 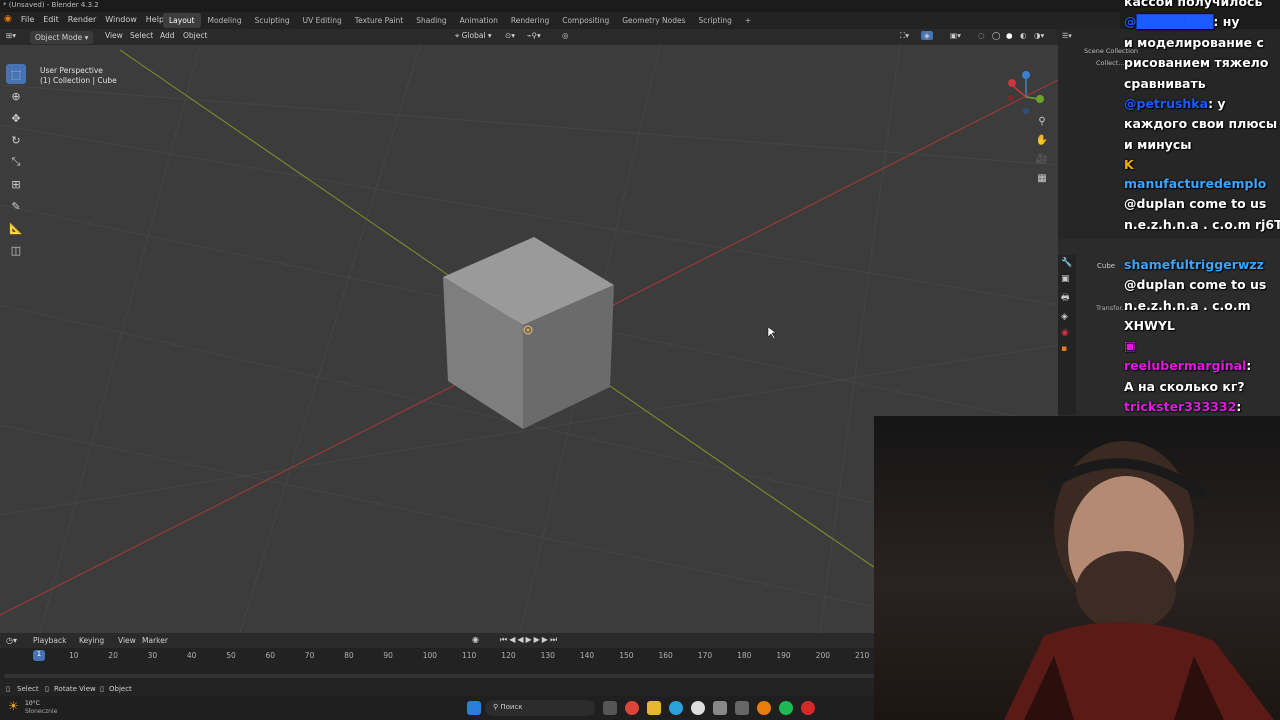 I want to click on cursor-tool-icon: ⊕, so click(x=16, y=96).